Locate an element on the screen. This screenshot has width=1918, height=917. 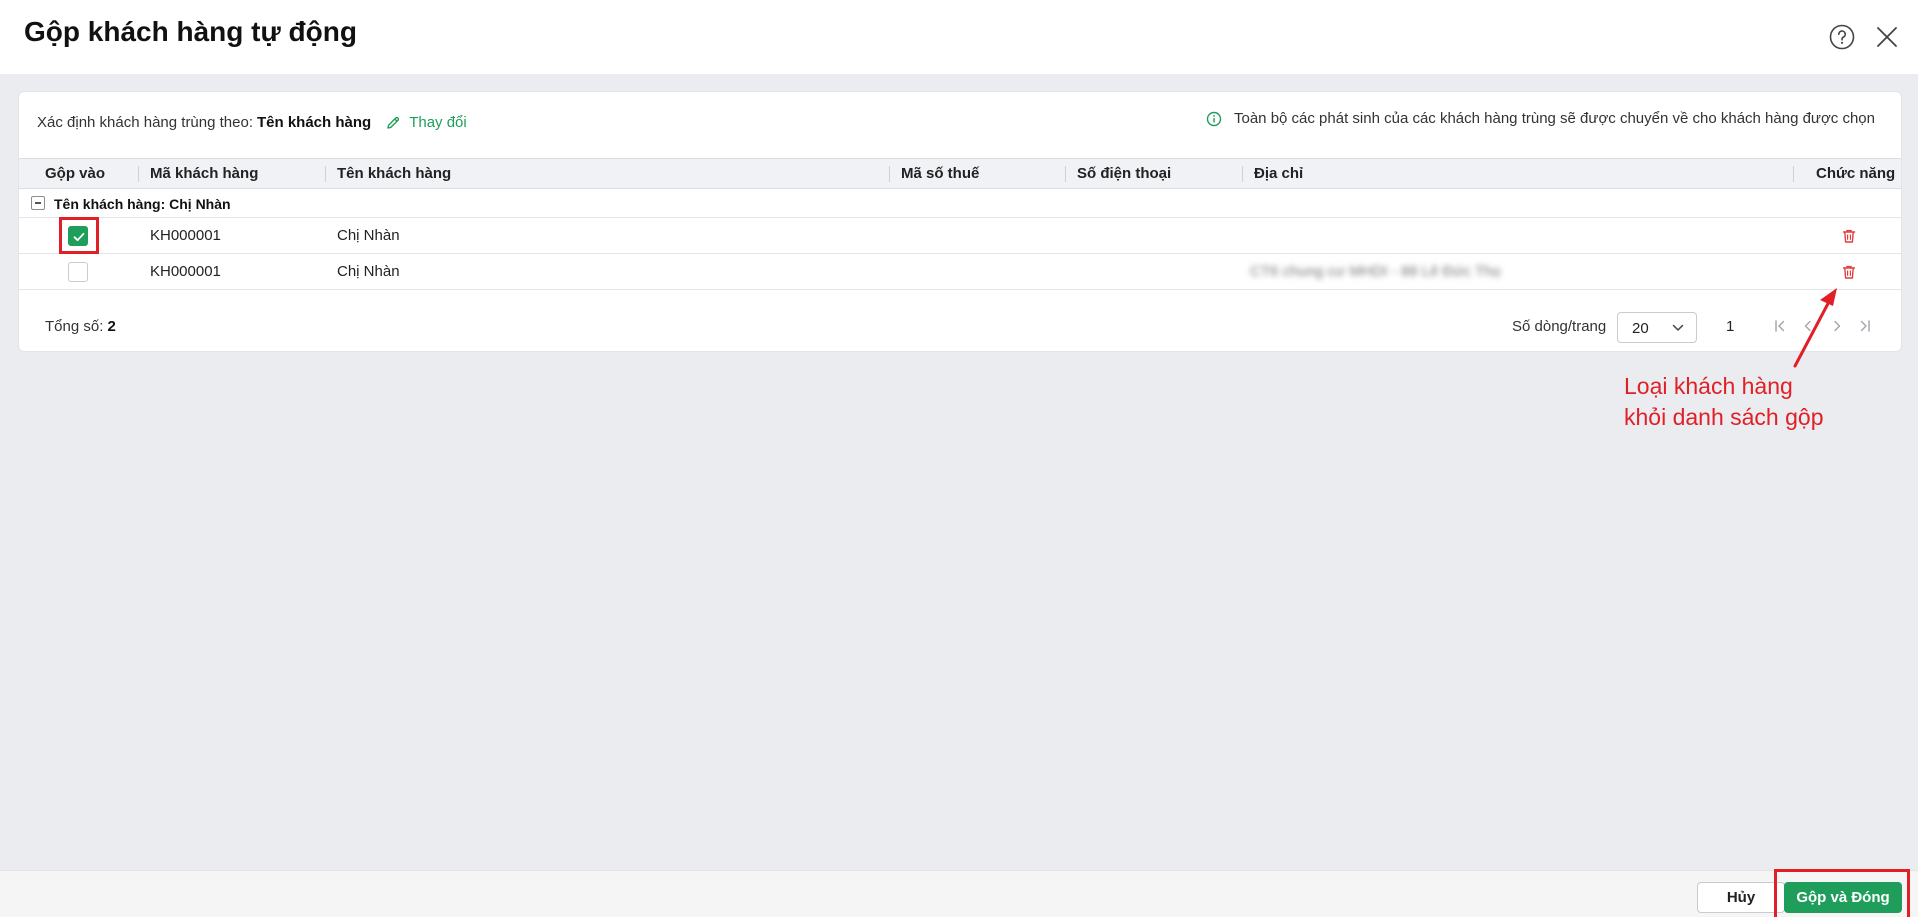
dialog-footer: Hủy Gộp và Đóng is located at coordinates (959, 893).